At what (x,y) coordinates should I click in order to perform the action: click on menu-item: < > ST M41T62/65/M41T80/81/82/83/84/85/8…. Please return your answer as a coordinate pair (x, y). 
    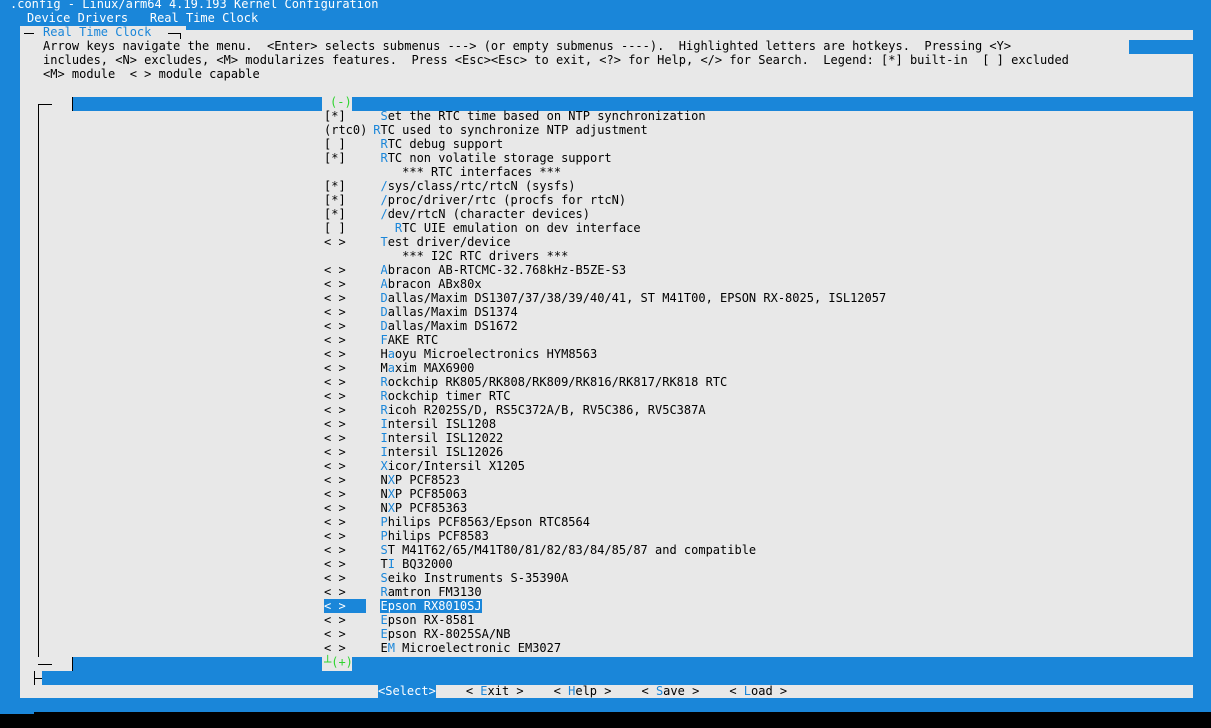
    Looking at the image, I should click on (540, 550).